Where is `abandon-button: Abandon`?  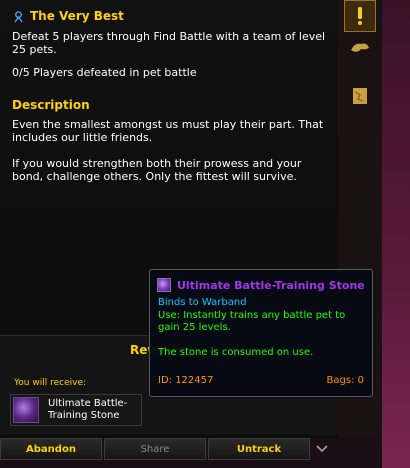 abandon-button: Abandon is located at coordinates (51, 449).